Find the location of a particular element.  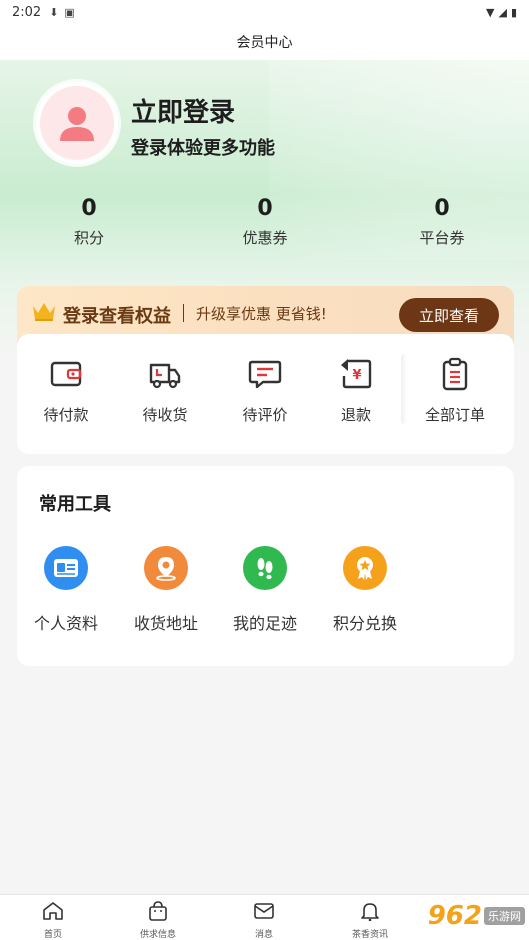

order-label: 退款 is located at coordinates (355, 415).